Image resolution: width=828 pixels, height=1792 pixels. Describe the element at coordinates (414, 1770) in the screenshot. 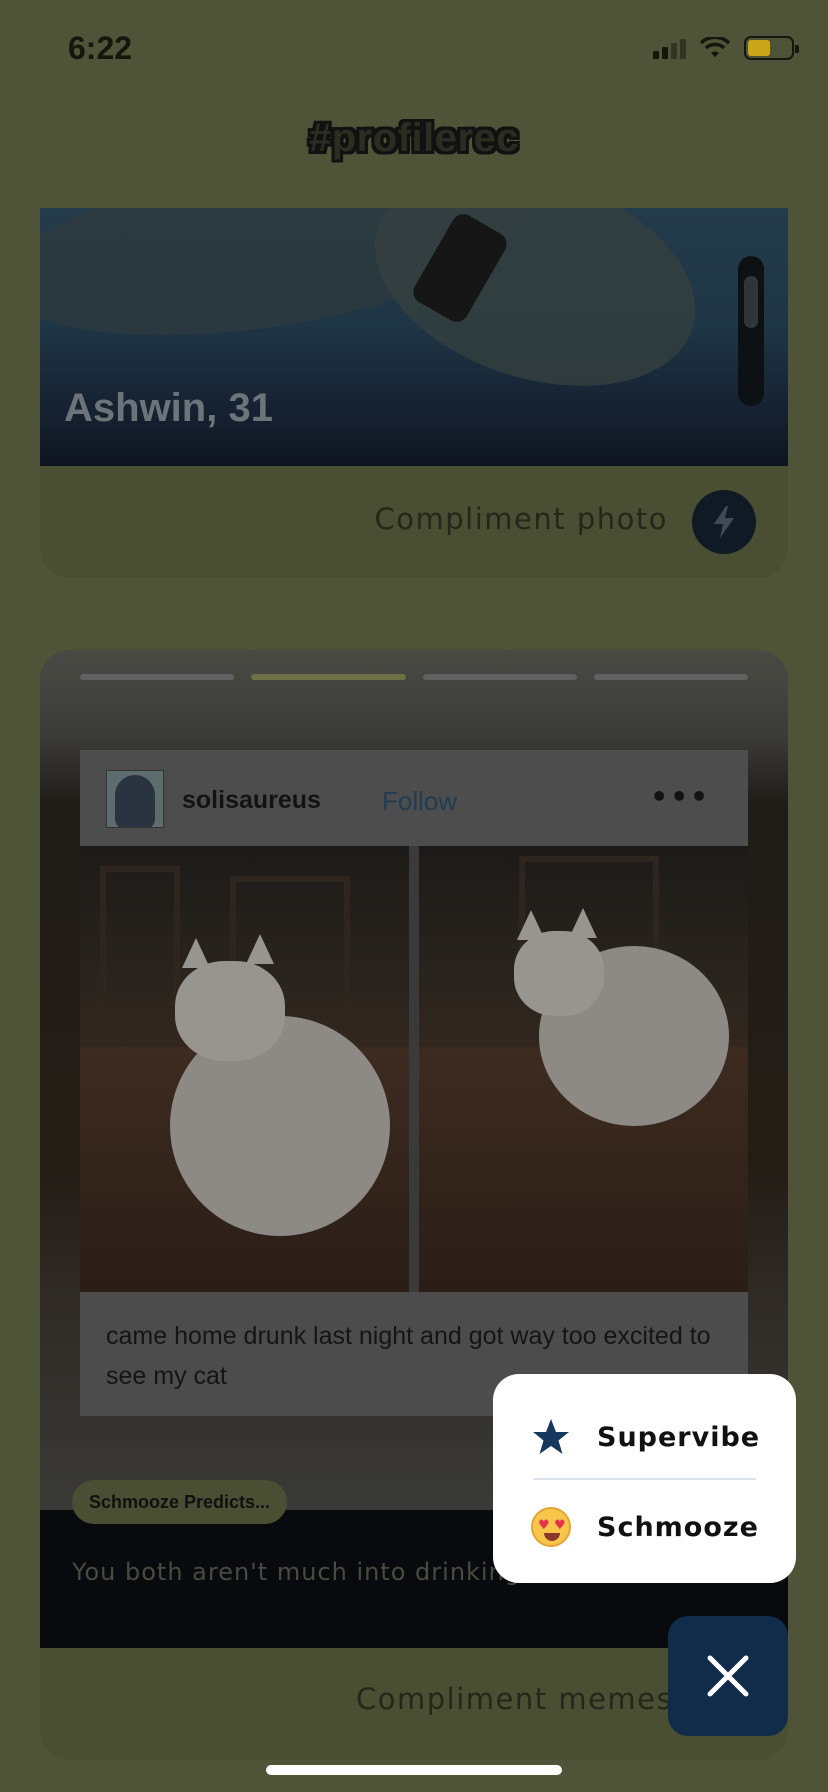

I see `home-indicator` at that location.